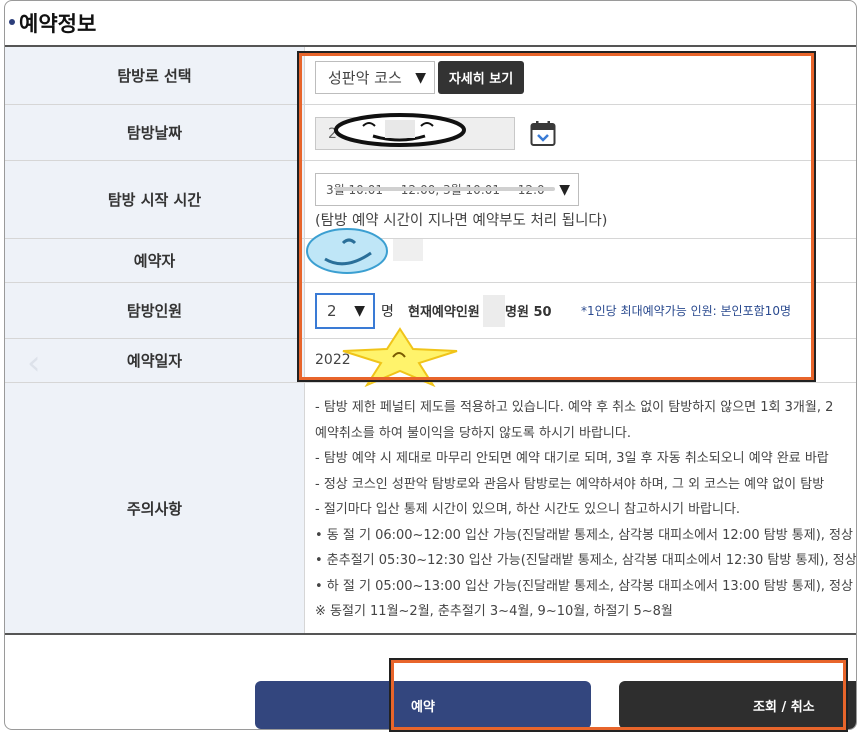 The image size is (859, 732). What do you see at coordinates (528, 312) in the screenshot?
I see `current-count-value: 명원 50` at bounding box center [528, 312].